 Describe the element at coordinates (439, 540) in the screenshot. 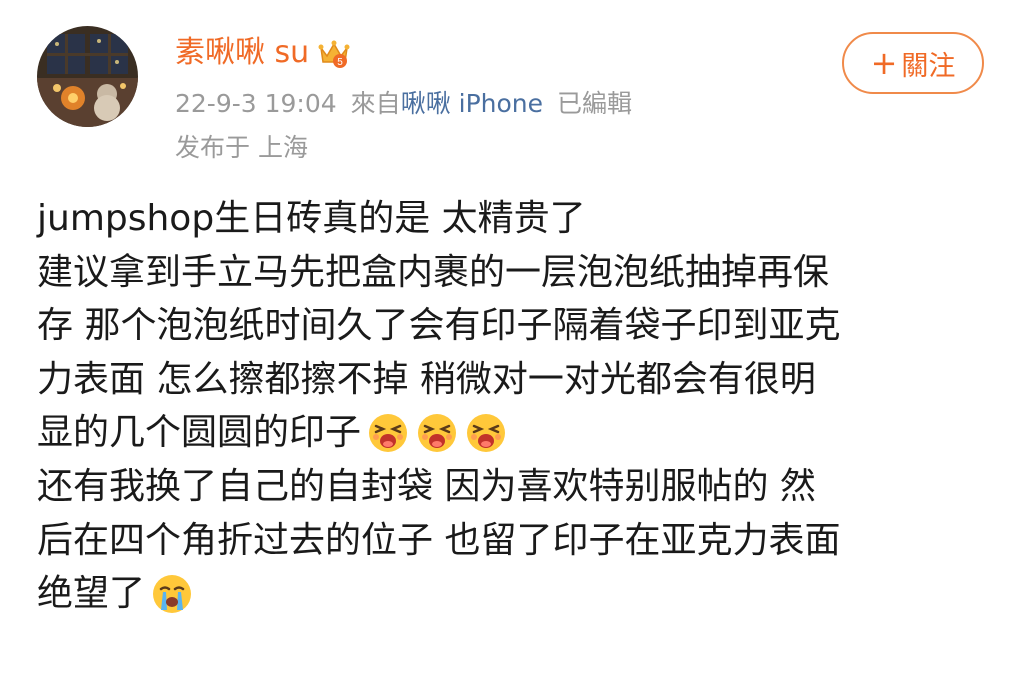

I see `post-text: 后在四个角折过去的位子 也留了印子在亚克力表面` at that location.